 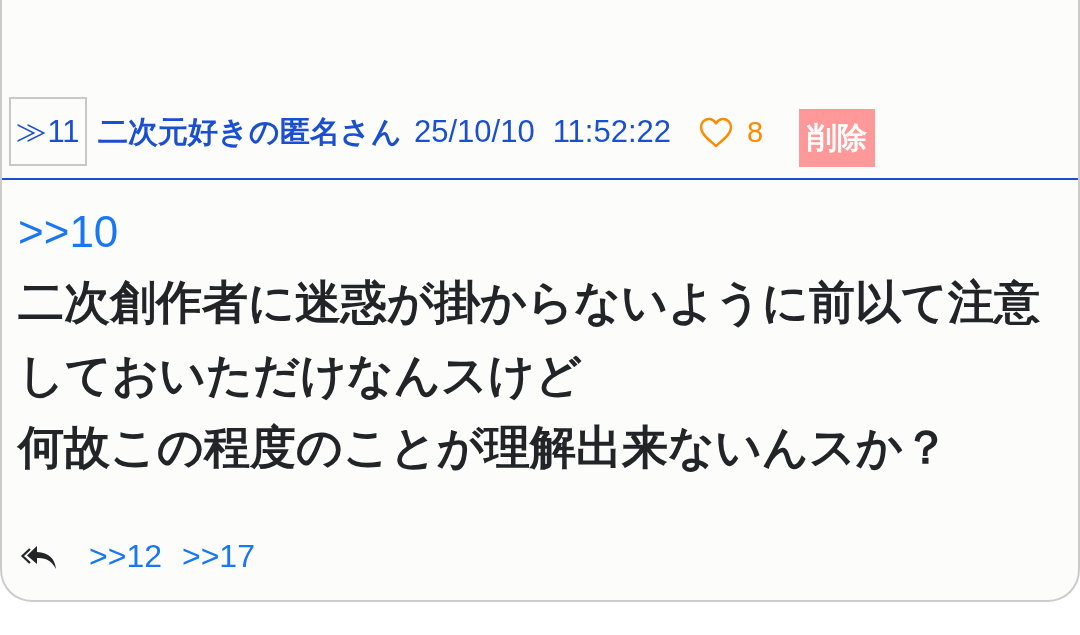 What do you see at coordinates (218, 555) in the screenshot?
I see `reply-link: >>17` at bounding box center [218, 555].